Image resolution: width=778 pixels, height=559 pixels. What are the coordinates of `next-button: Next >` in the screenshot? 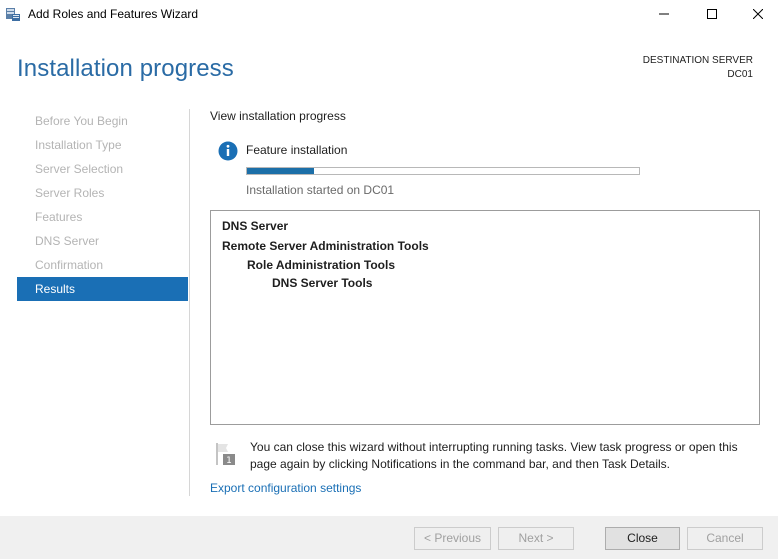 It's located at (536, 538).